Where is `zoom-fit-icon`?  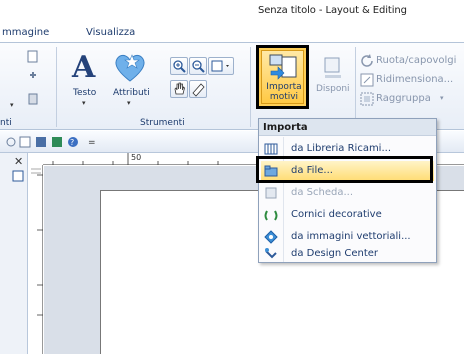
zoom-fit-icon is located at coordinates (220, 66).